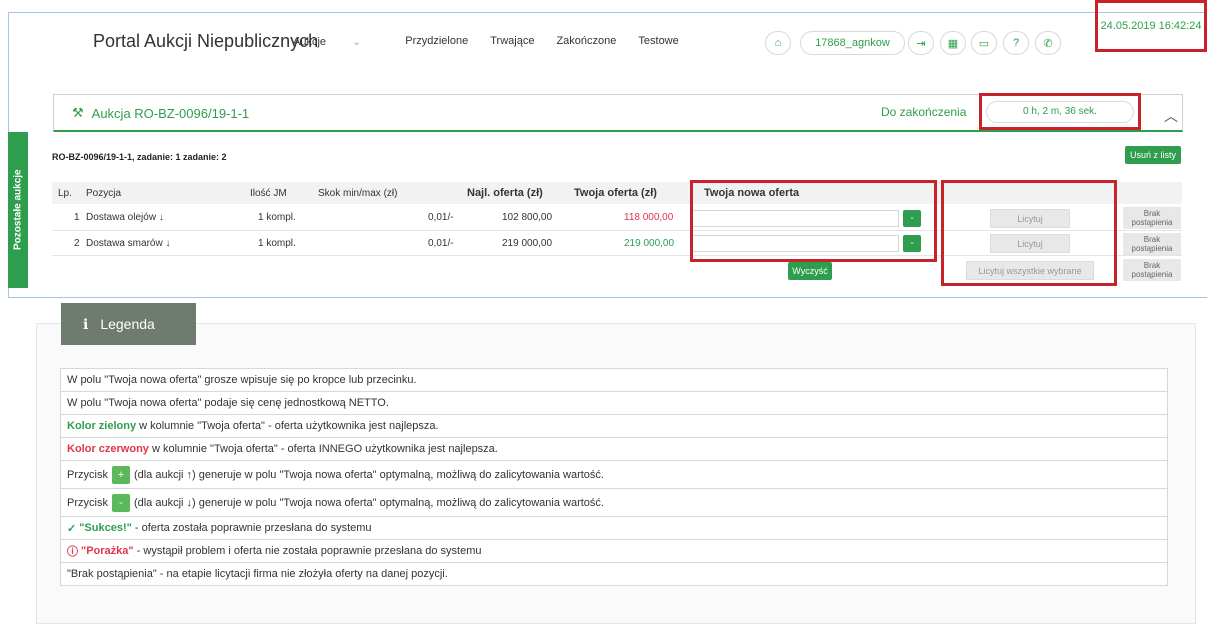 The height and width of the screenshot is (624, 1207). What do you see at coordinates (527, 217) in the screenshot?
I see `row1-najl: 102 800,00` at bounding box center [527, 217].